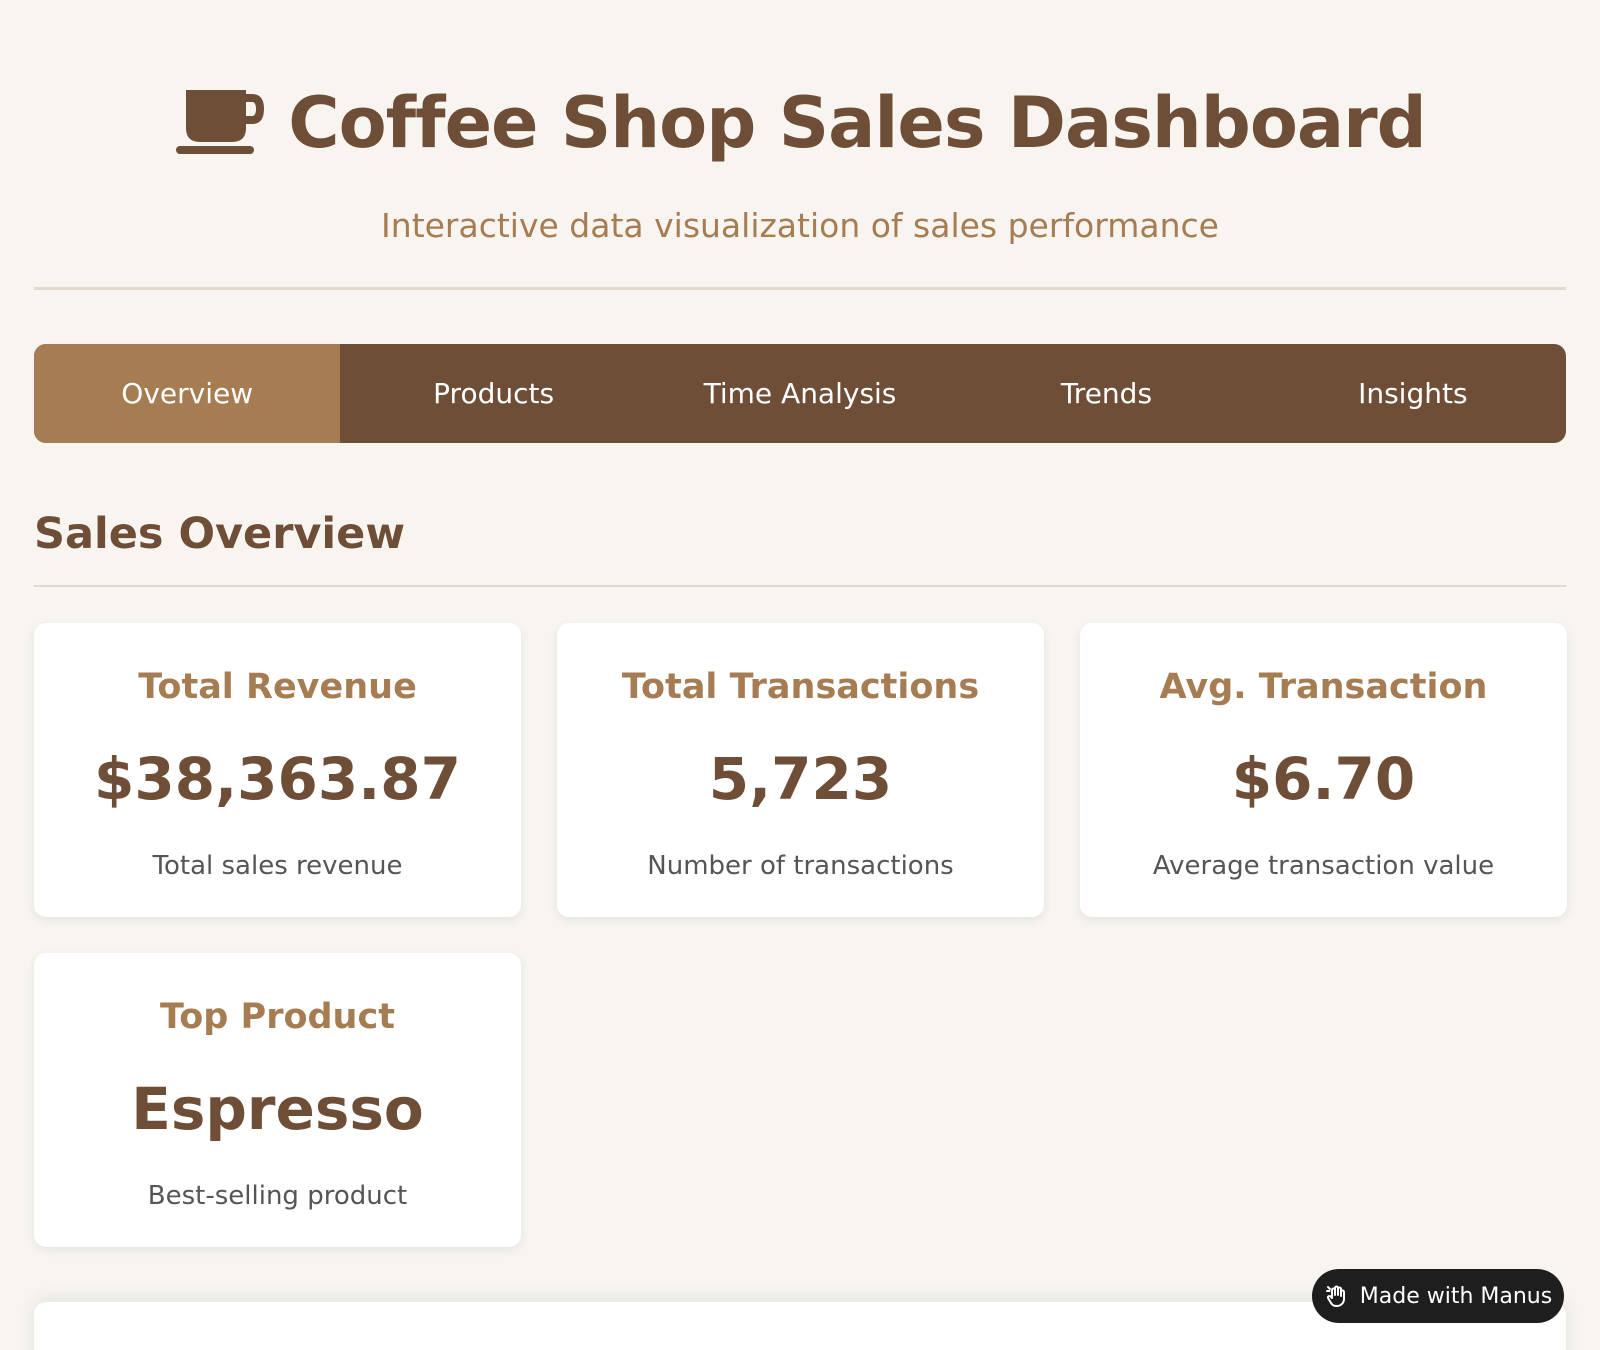 Image resolution: width=1600 pixels, height=1350 pixels. What do you see at coordinates (277, 1109) in the screenshot?
I see `card-value: Espresso` at bounding box center [277, 1109].